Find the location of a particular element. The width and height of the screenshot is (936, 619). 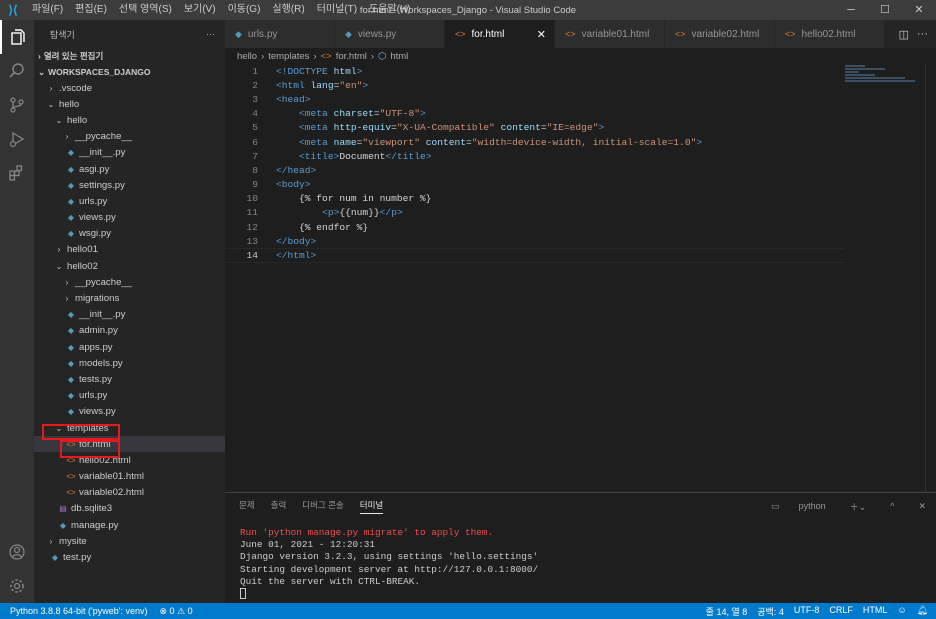

code-token: <meta is located at coordinates (316, 114).